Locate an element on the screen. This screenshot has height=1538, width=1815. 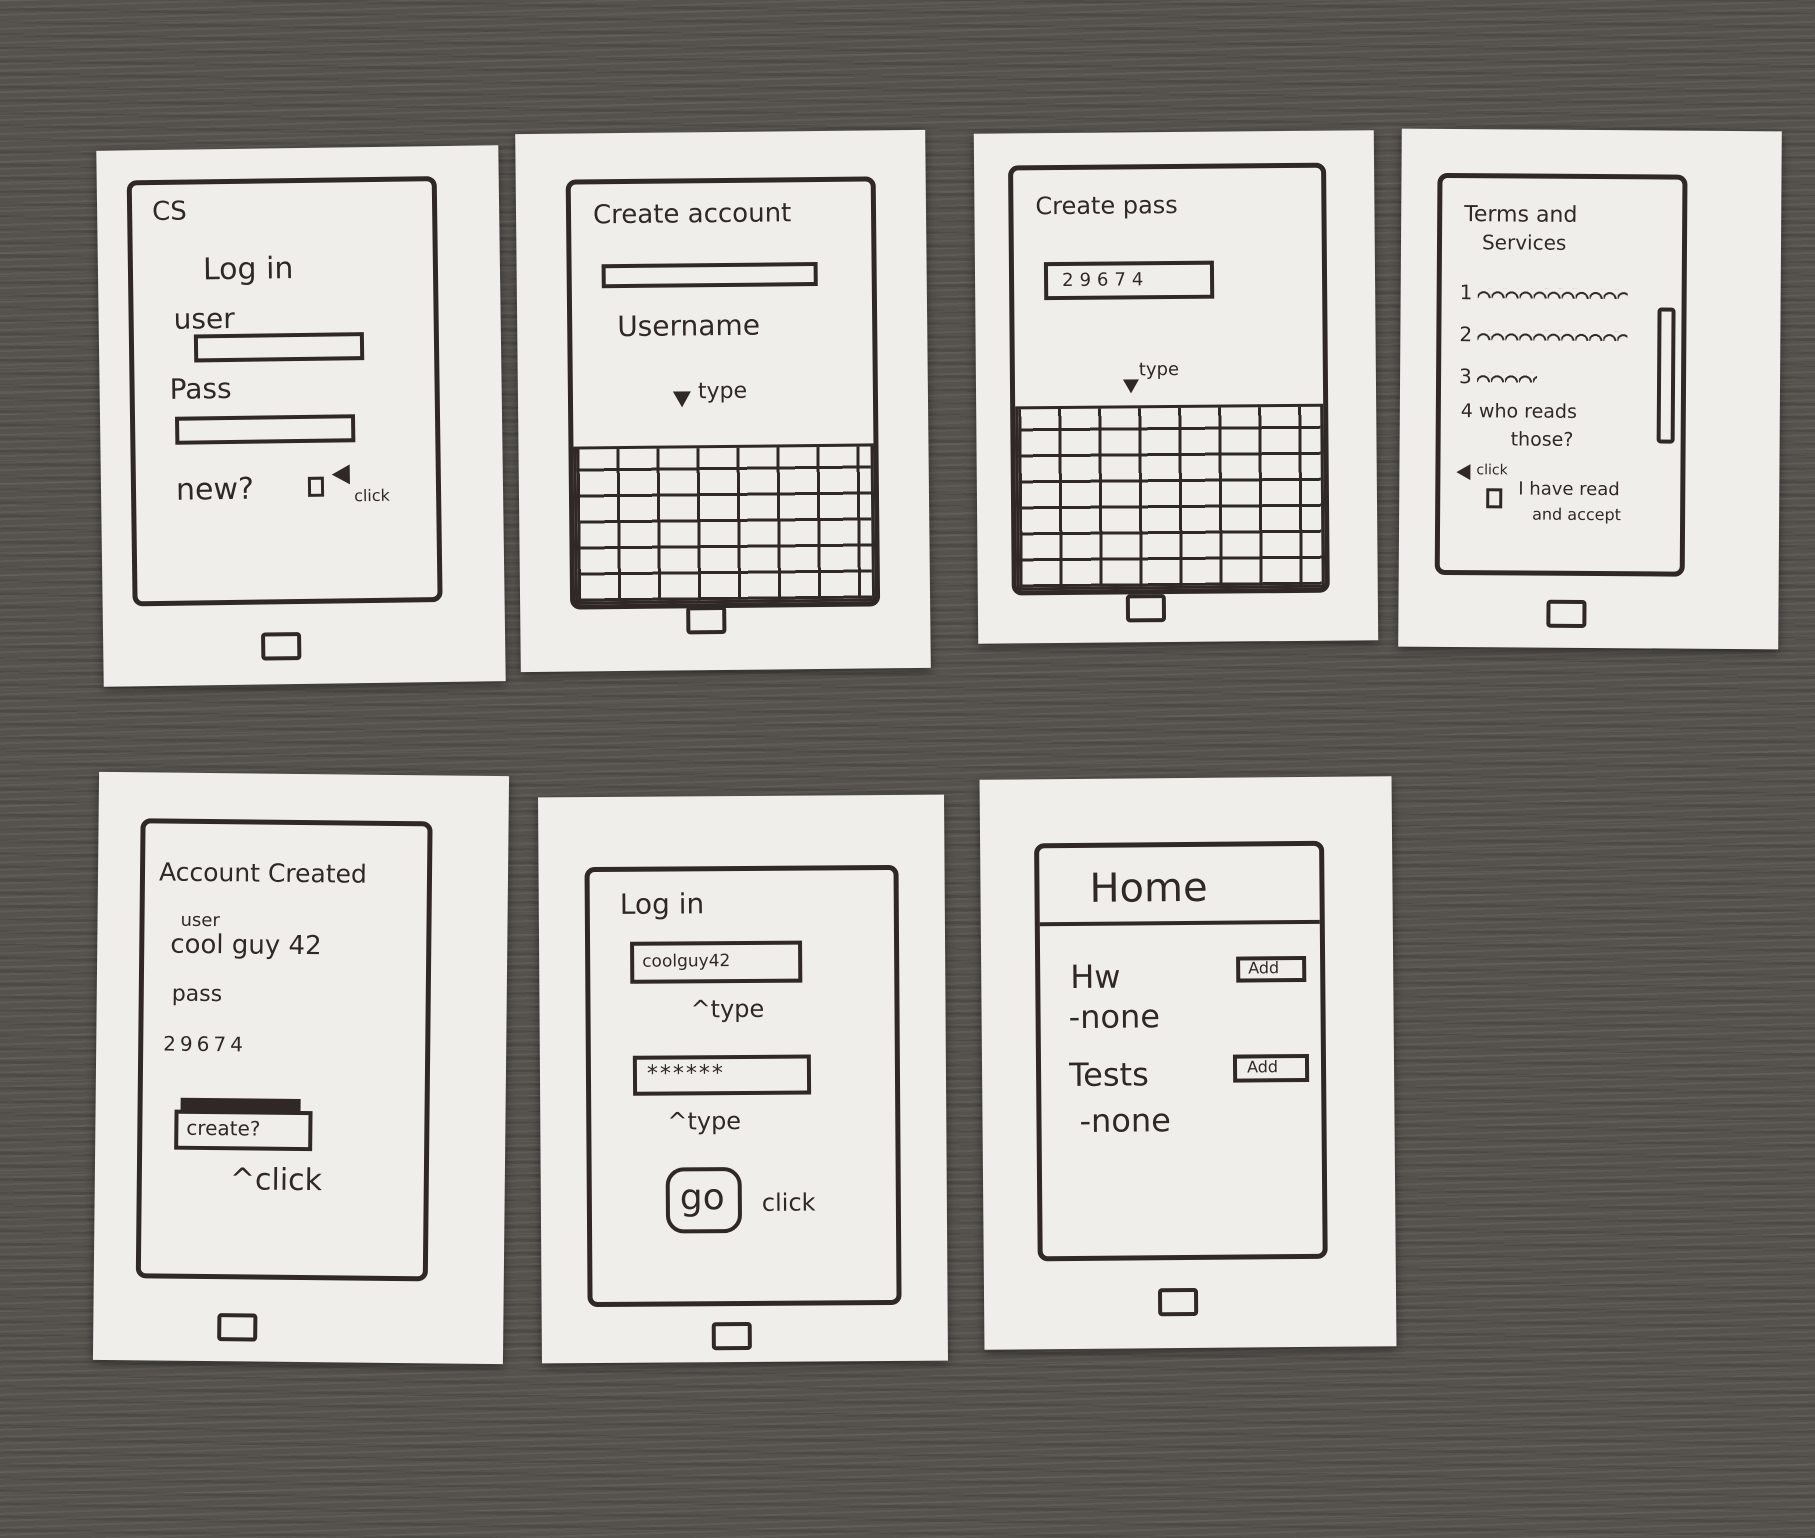
home-title: Home is located at coordinates (1148, 888).